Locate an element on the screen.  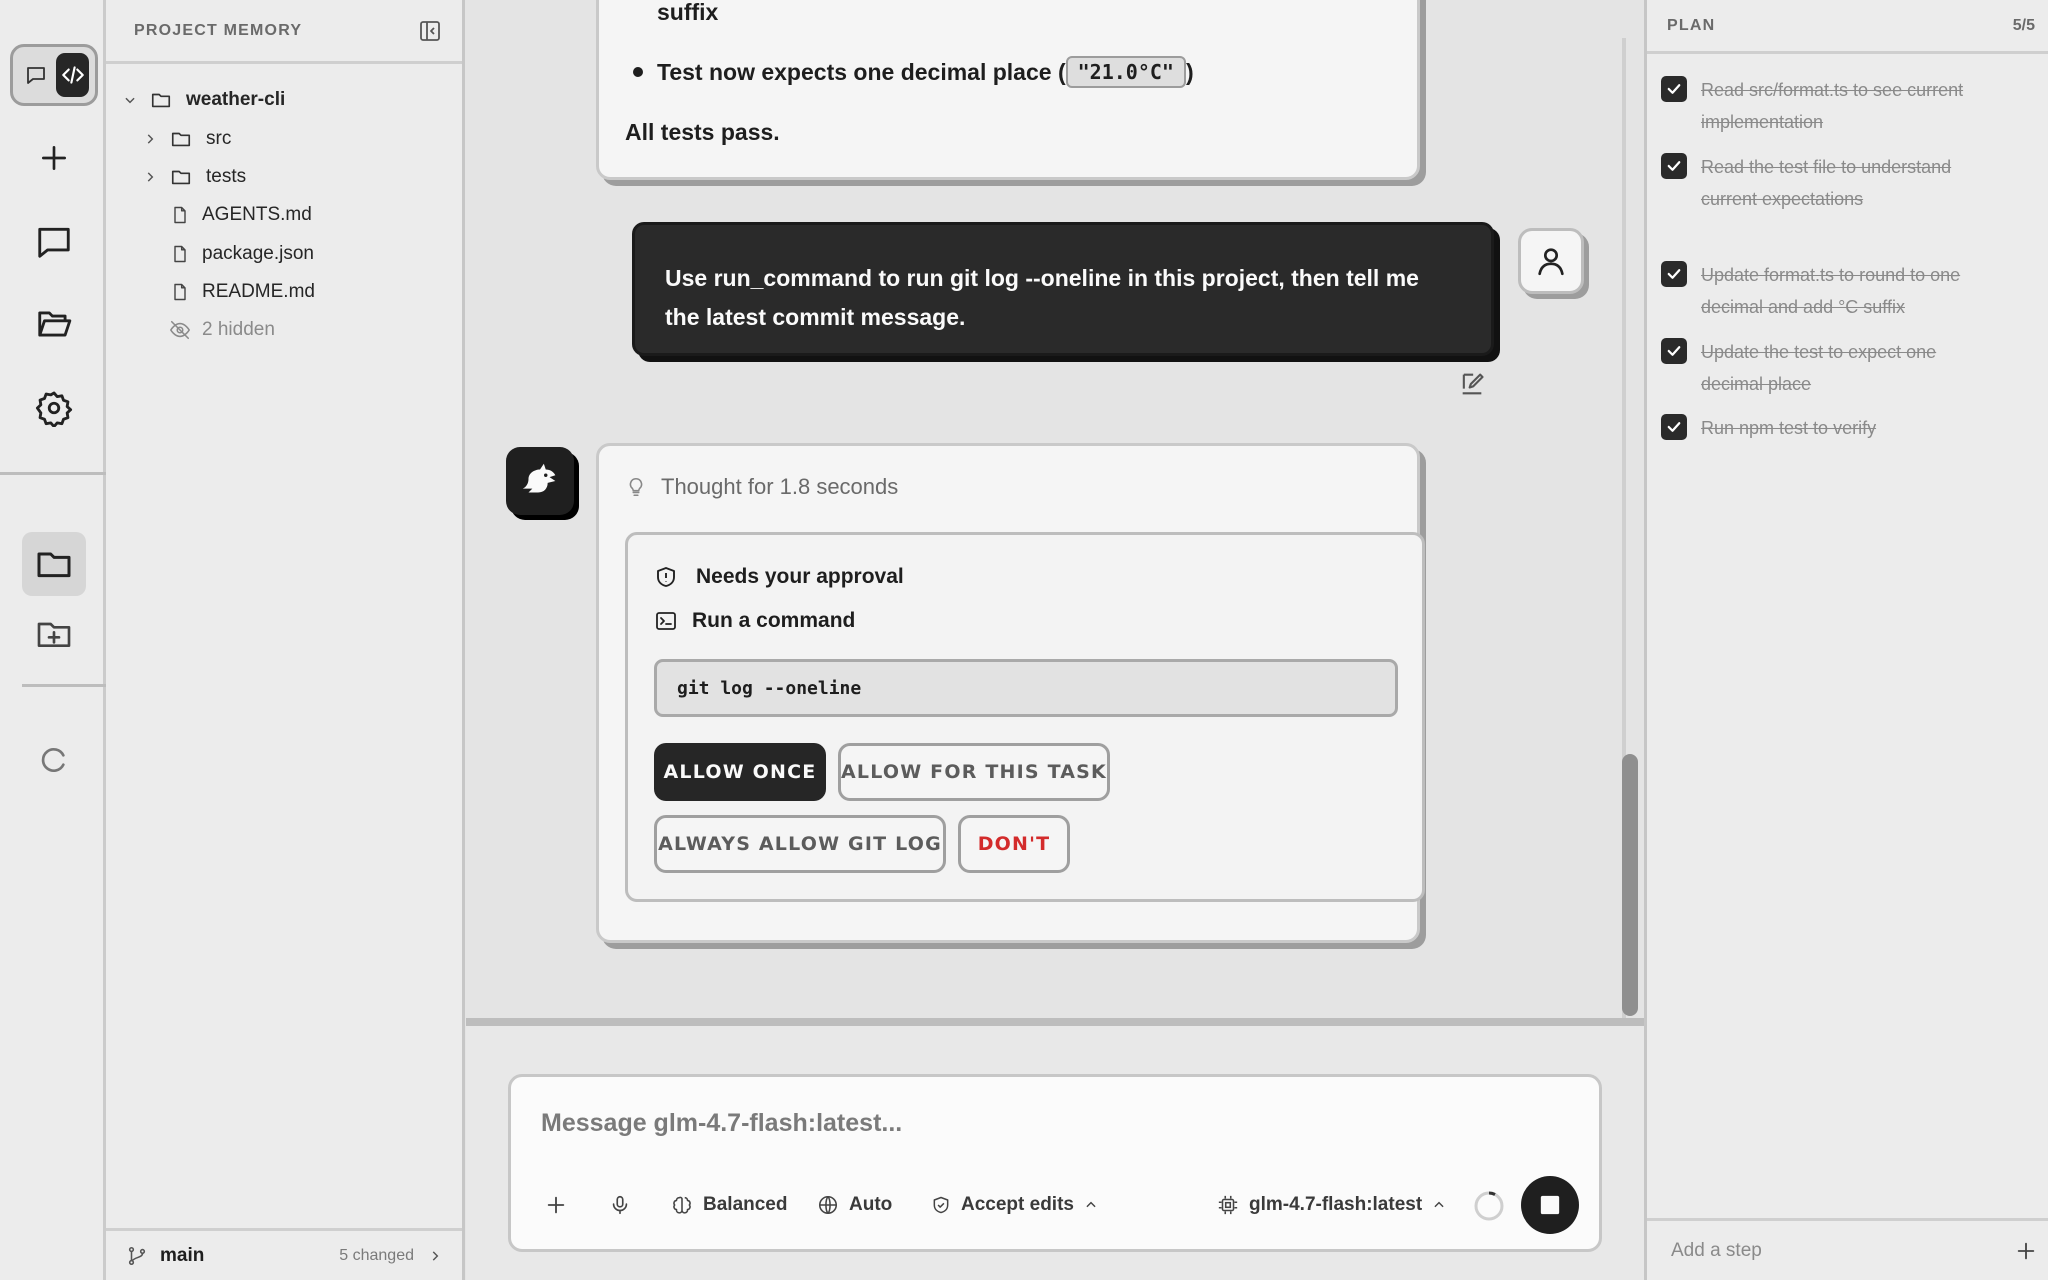
tree-file-package: package.json is located at coordinates (242, 254).